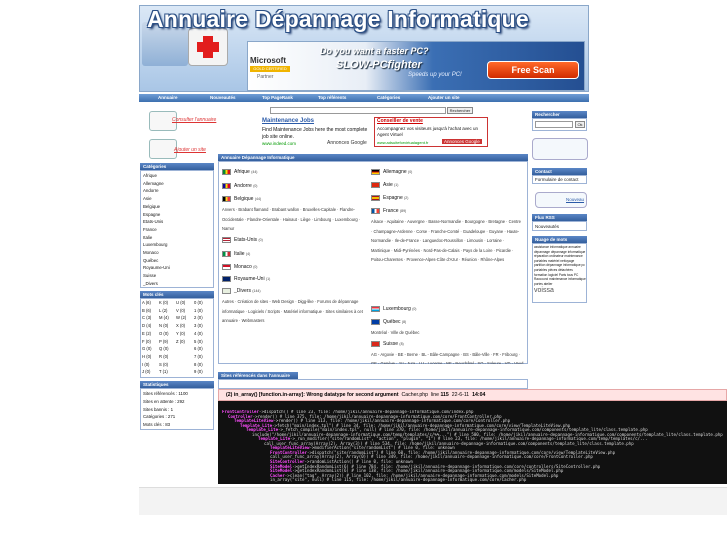 This screenshot has height=545, width=727. I want to click on tag-cloud-word: atelier, so click(548, 284).